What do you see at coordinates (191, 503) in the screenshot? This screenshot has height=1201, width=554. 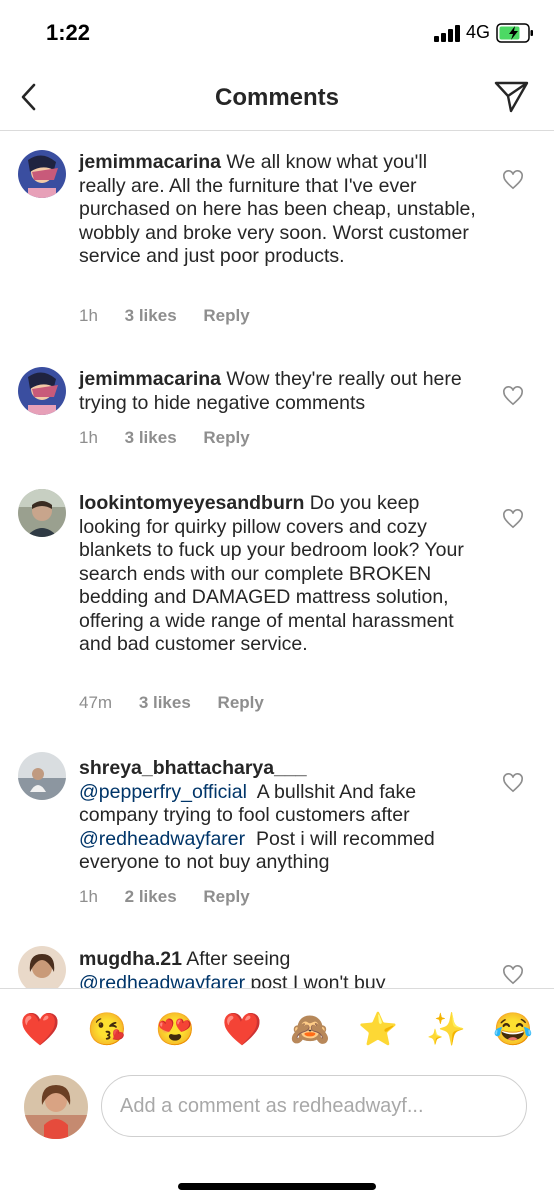 I see `comment-username: lookintomyeyesandburn` at bounding box center [191, 503].